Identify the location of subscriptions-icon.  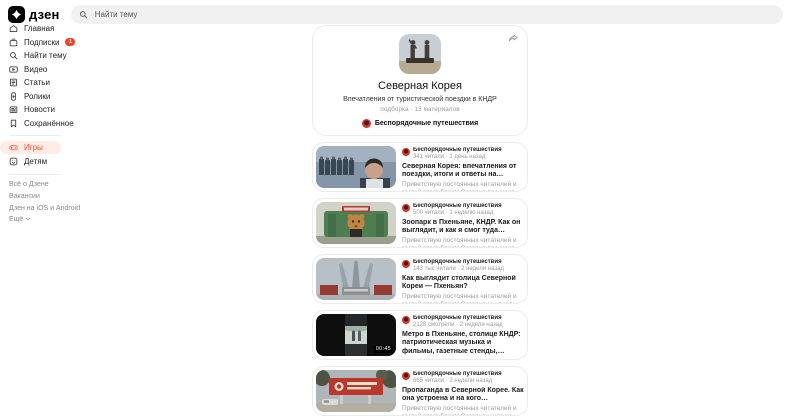
(13, 42).